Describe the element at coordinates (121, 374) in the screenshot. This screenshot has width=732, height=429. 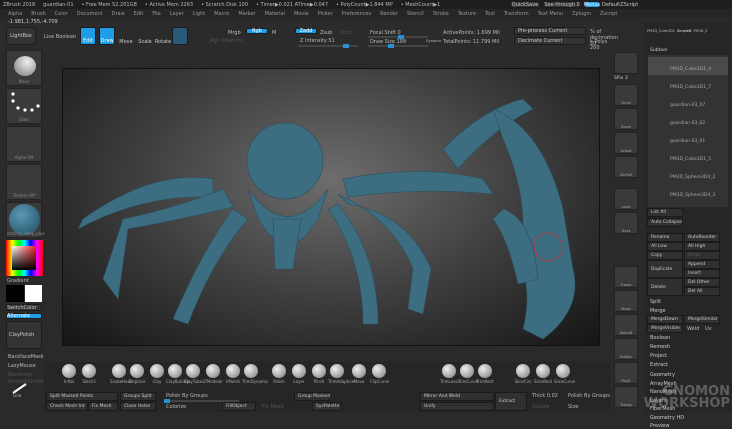
I see `brush-snakehook: SnakeHook` at that location.